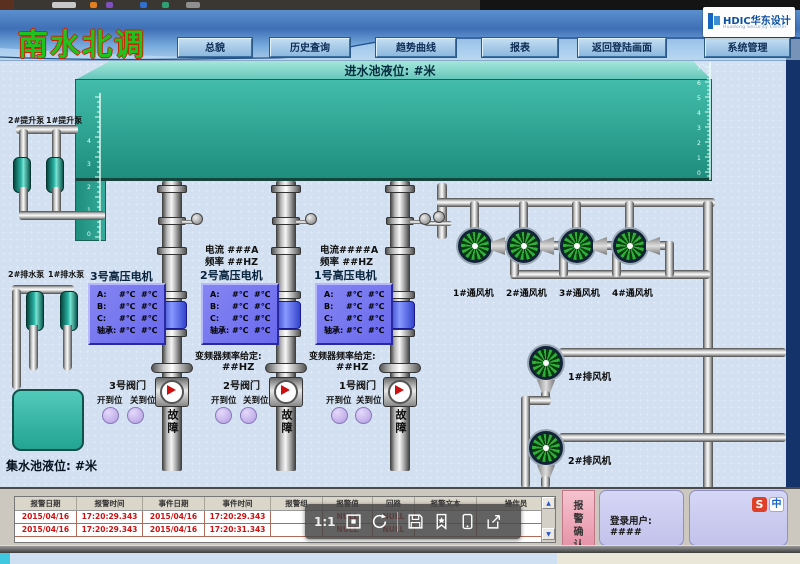  I want to click on valve-3-close-indicator, so click(135, 415).